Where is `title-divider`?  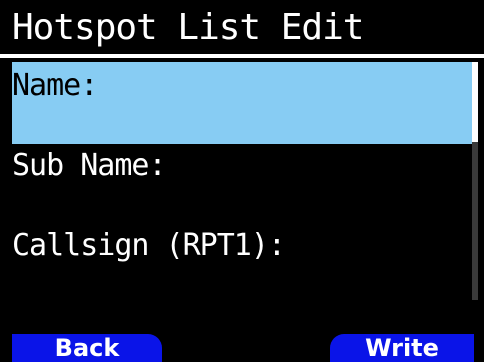 title-divider is located at coordinates (242, 56).